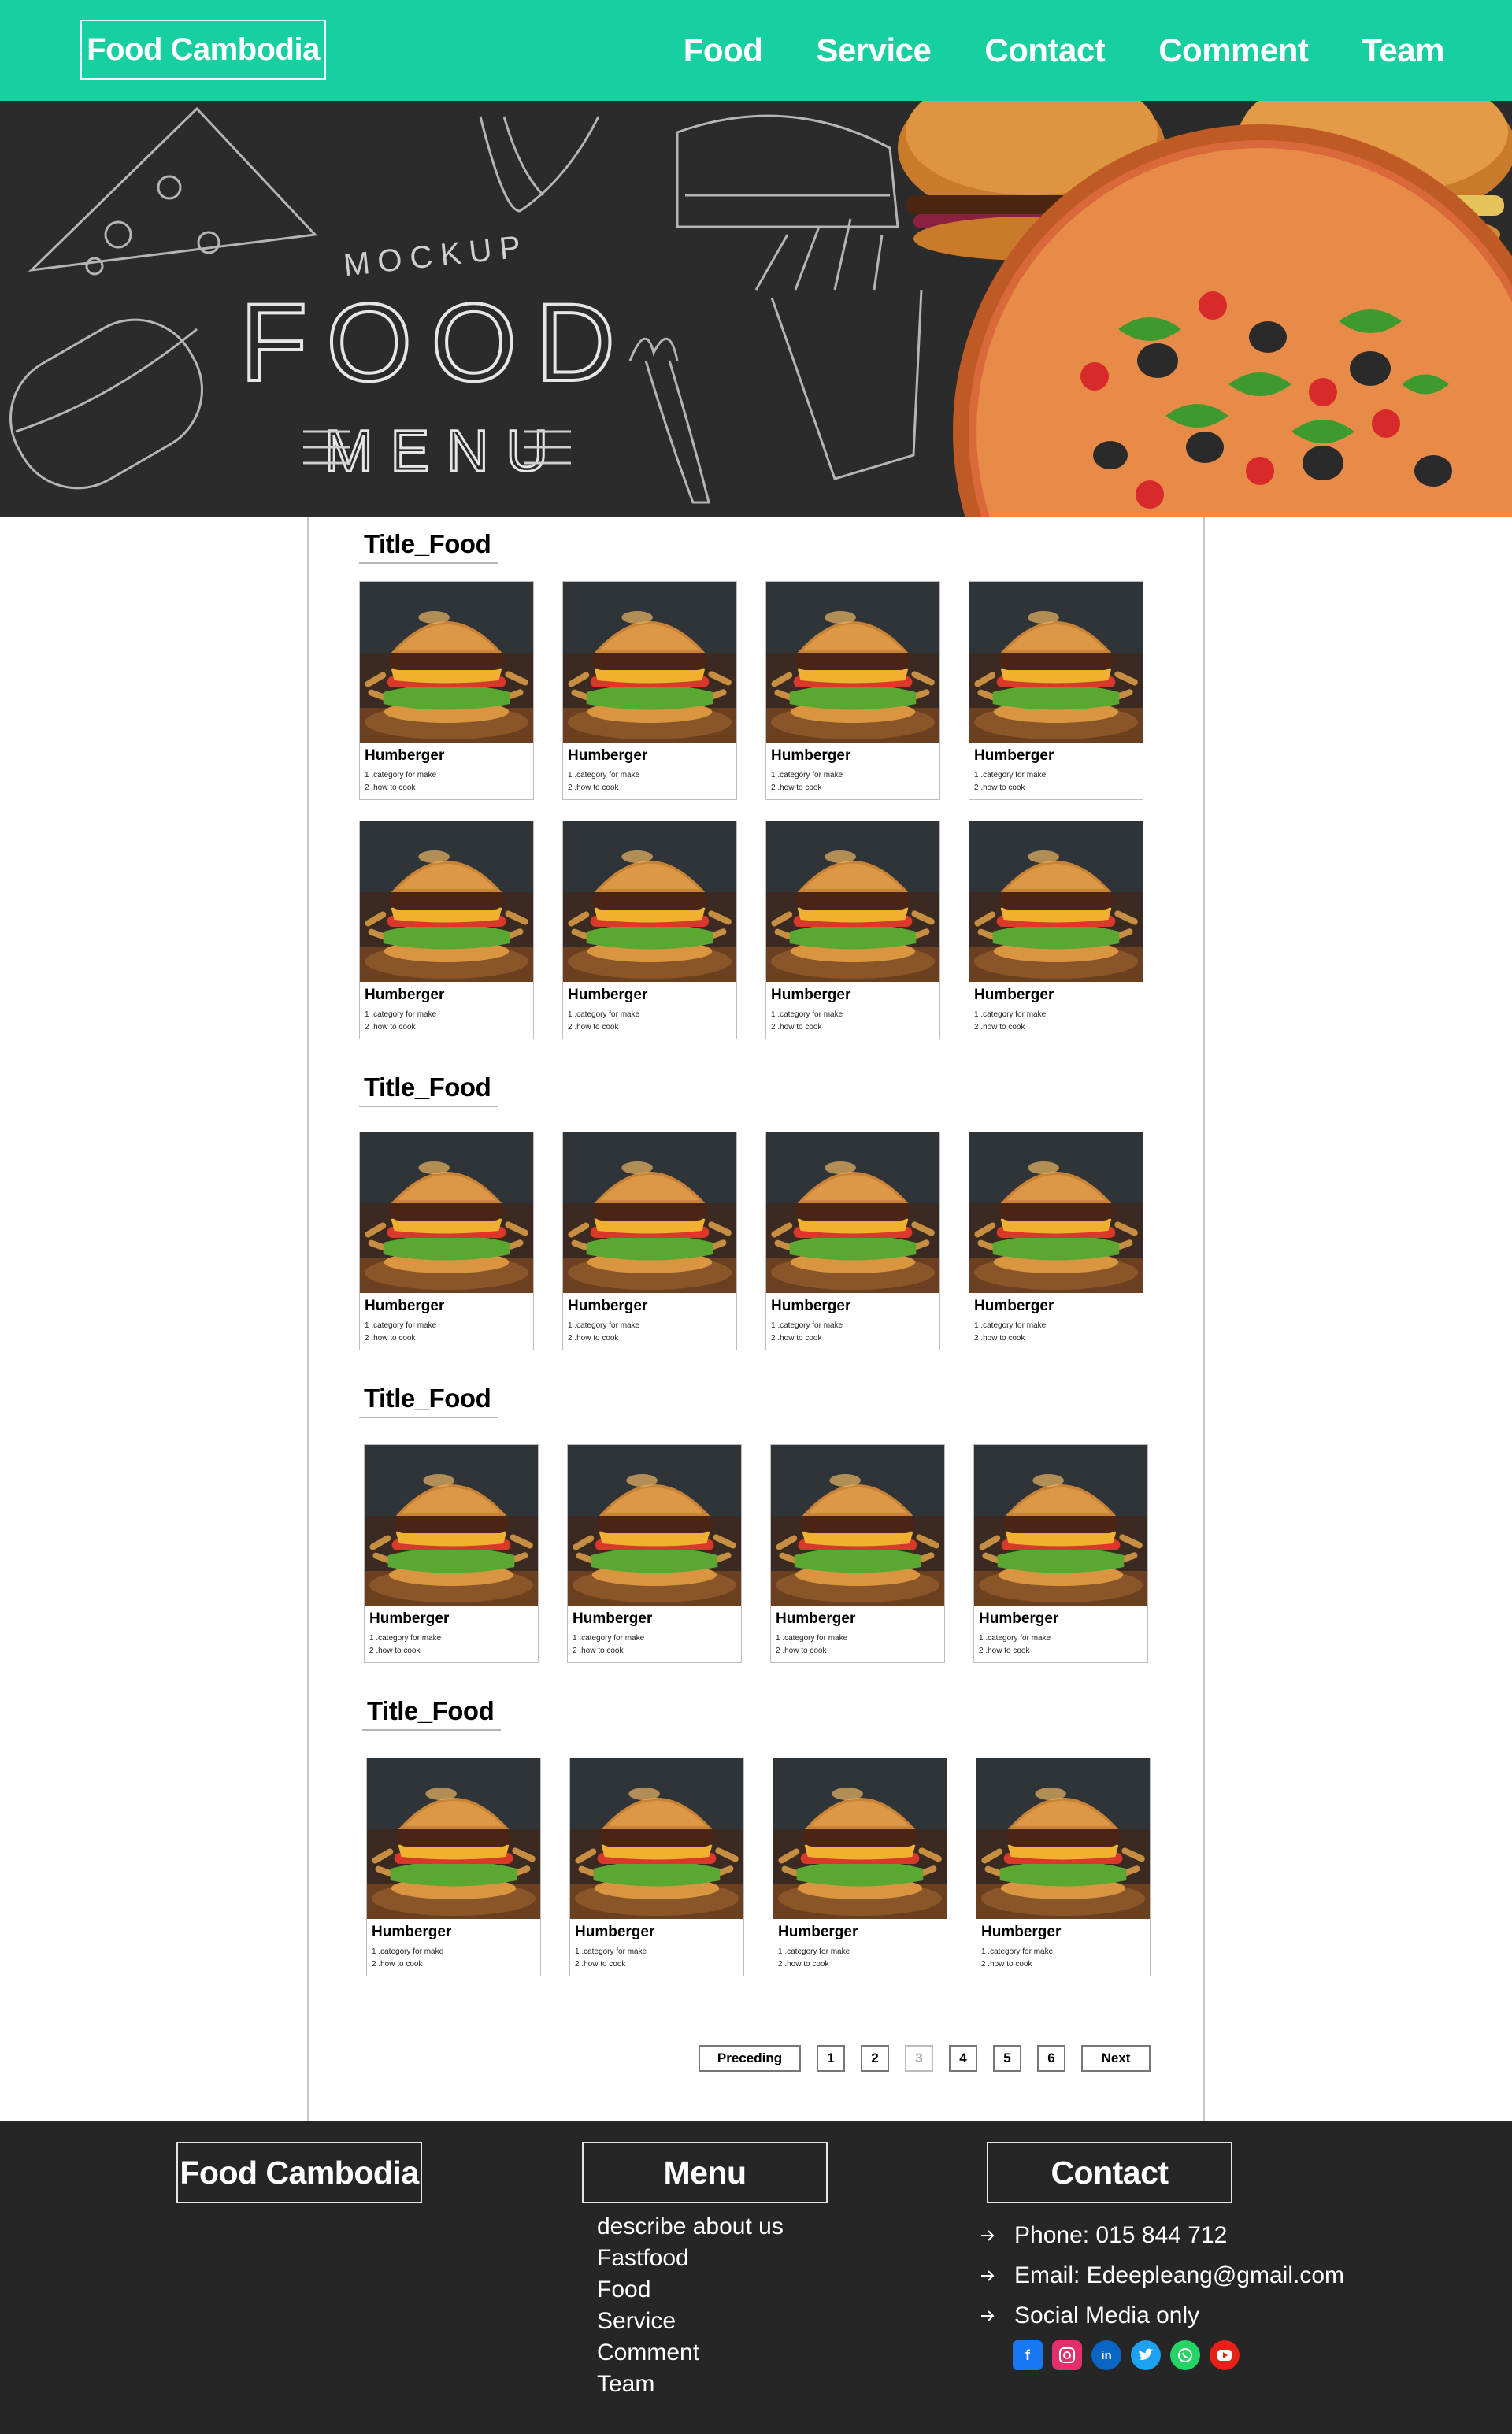 The image size is (1512, 2434). What do you see at coordinates (690, 2384) in the screenshot?
I see `footer-menu-team: Team` at bounding box center [690, 2384].